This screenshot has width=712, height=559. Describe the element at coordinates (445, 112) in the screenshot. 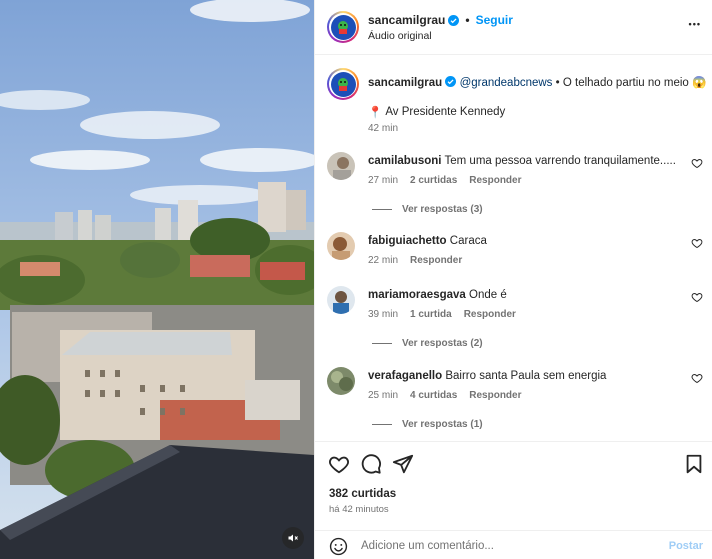

I see `location-text: Av Presidente Kennedy` at that location.